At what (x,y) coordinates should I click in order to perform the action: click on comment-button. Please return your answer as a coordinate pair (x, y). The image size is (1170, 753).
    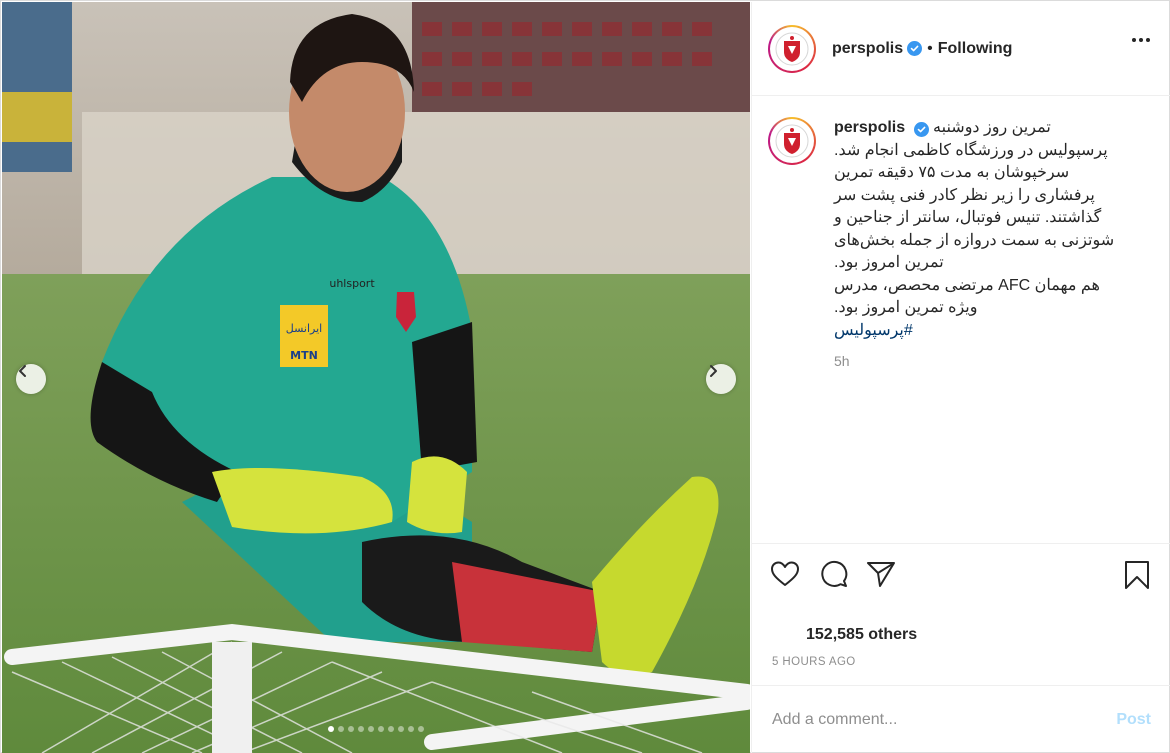
    Looking at the image, I should click on (833, 574).